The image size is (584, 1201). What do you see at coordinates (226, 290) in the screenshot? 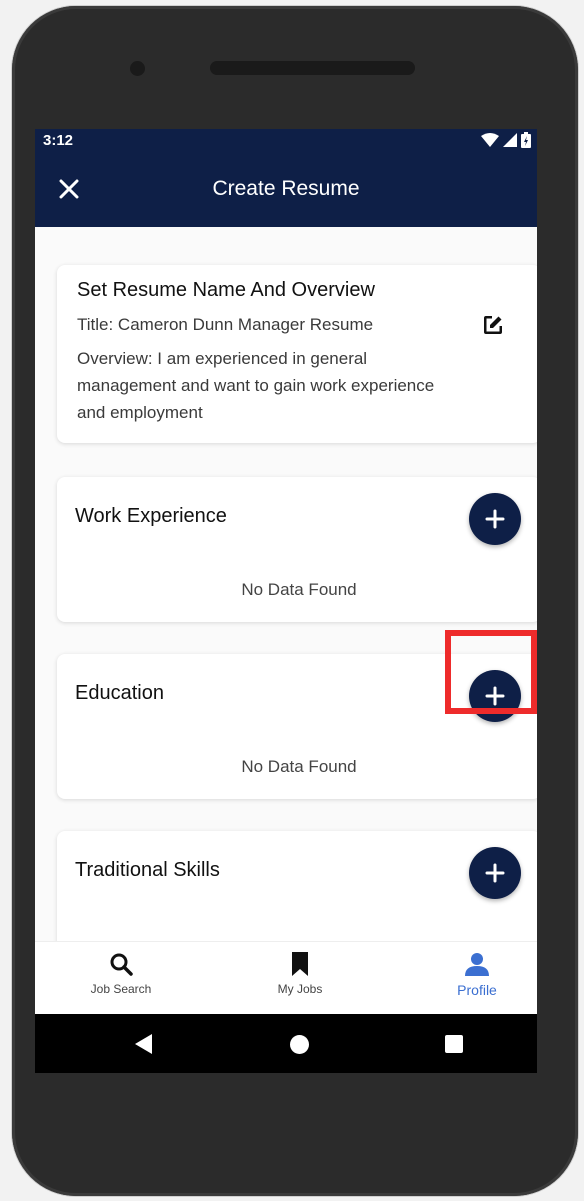
I see `overview-card-title: Set Resume Name And Overview` at bounding box center [226, 290].